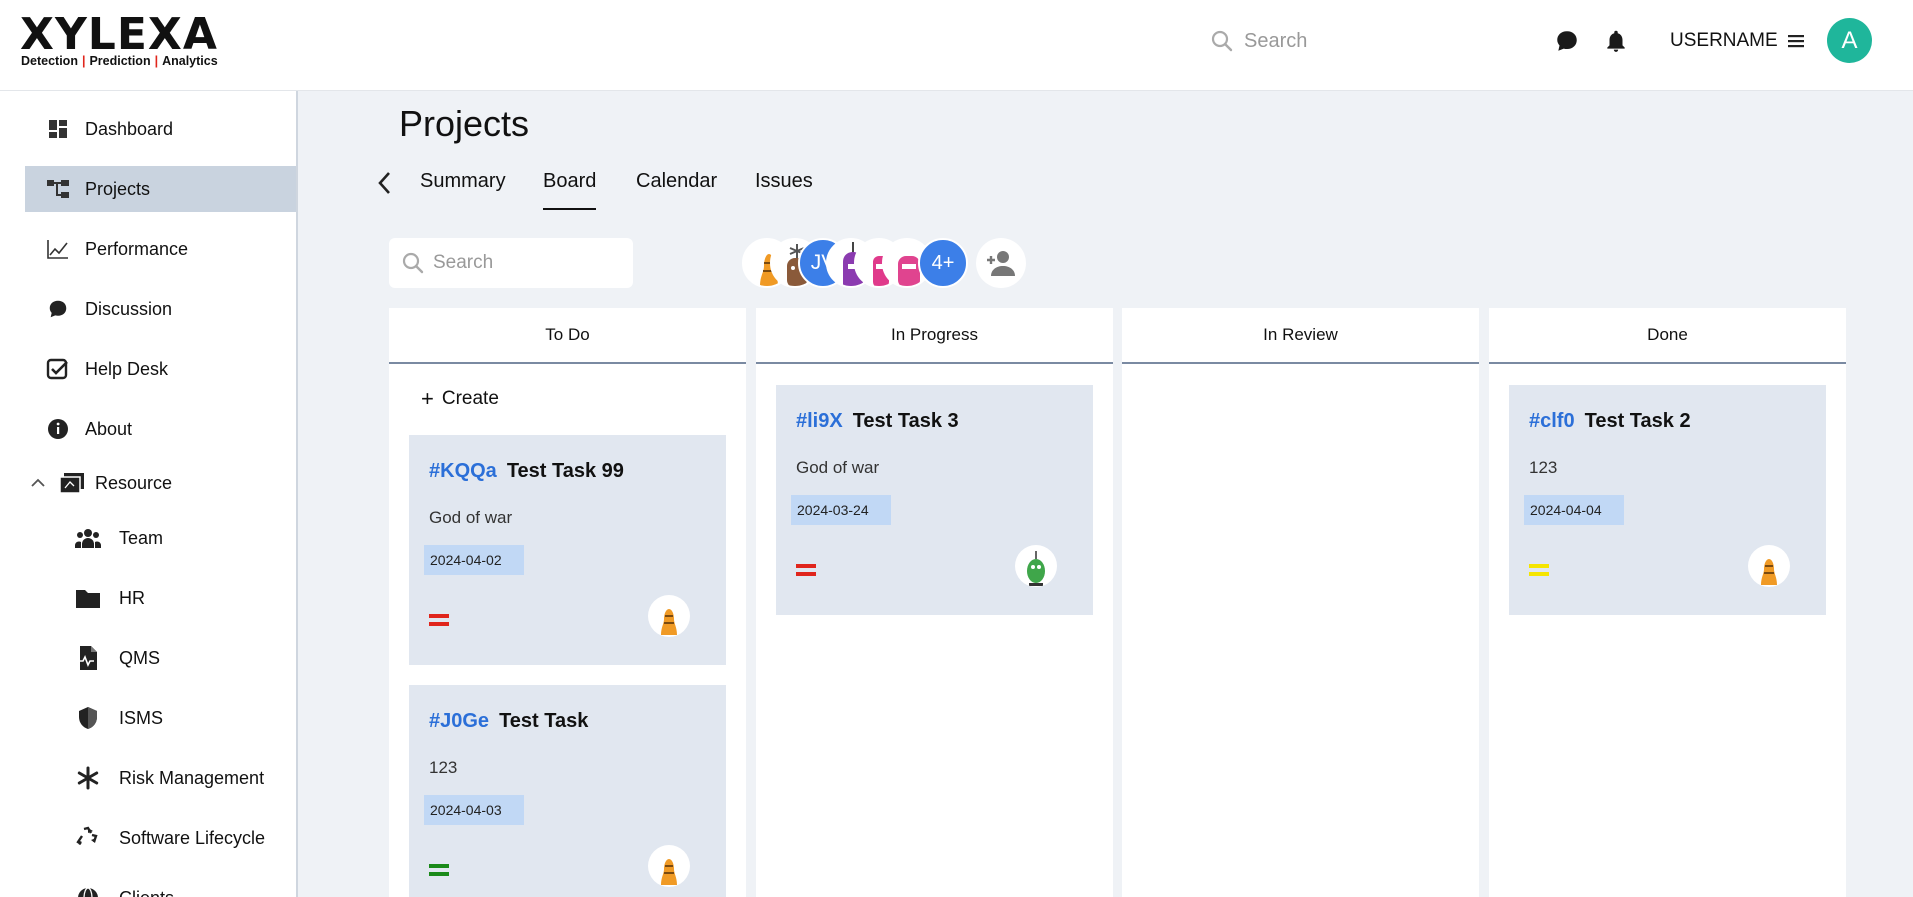 This screenshot has width=1913, height=897. What do you see at coordinates (88, 598) in the screenshot?
I see `folder-icon` at bounding box center [88, 598].